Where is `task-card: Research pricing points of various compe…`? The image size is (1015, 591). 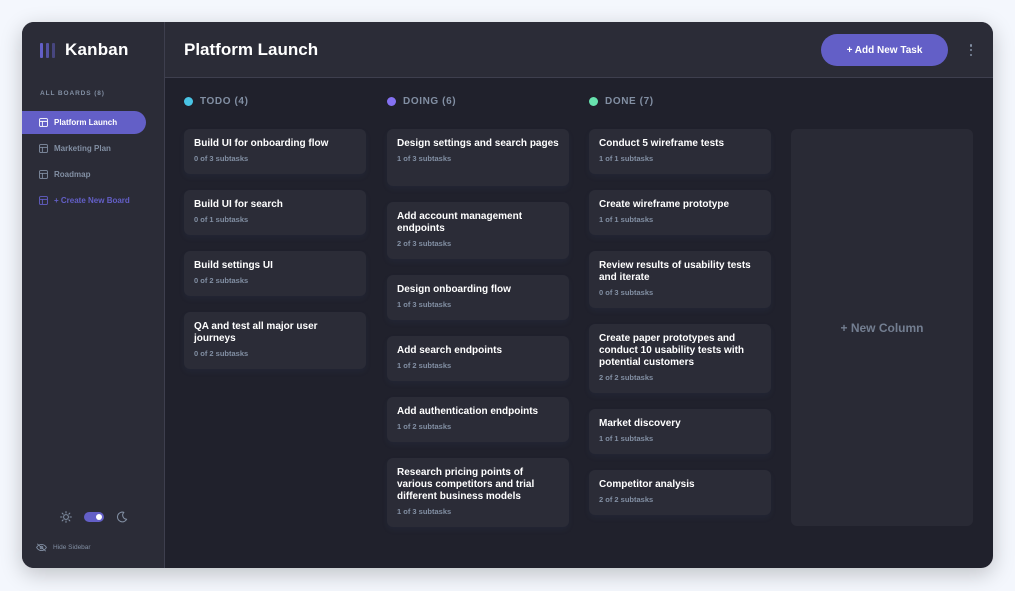 task-card: Research pricing points of various compe… is located at coordinates (478, 492).